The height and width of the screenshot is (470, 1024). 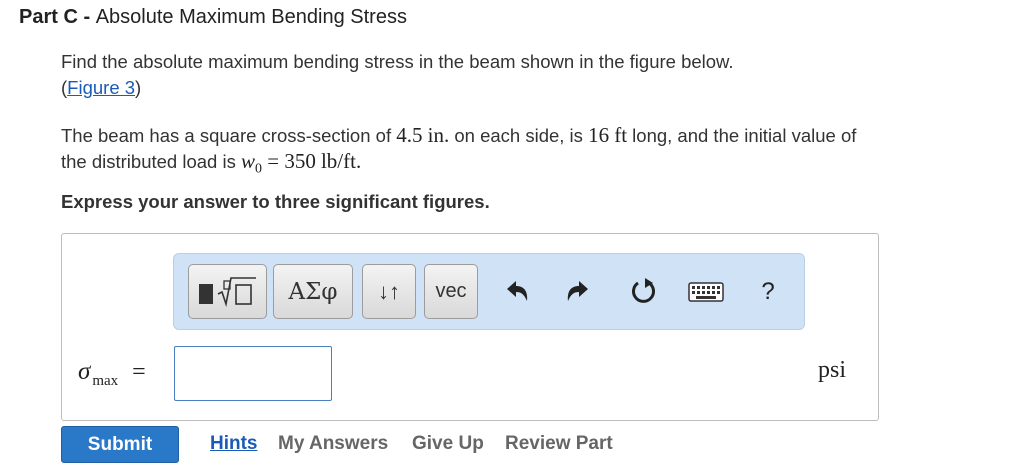 I want to click on part-title-text: Absolute Maximum Bending Stress, so click(x=251, y=17).